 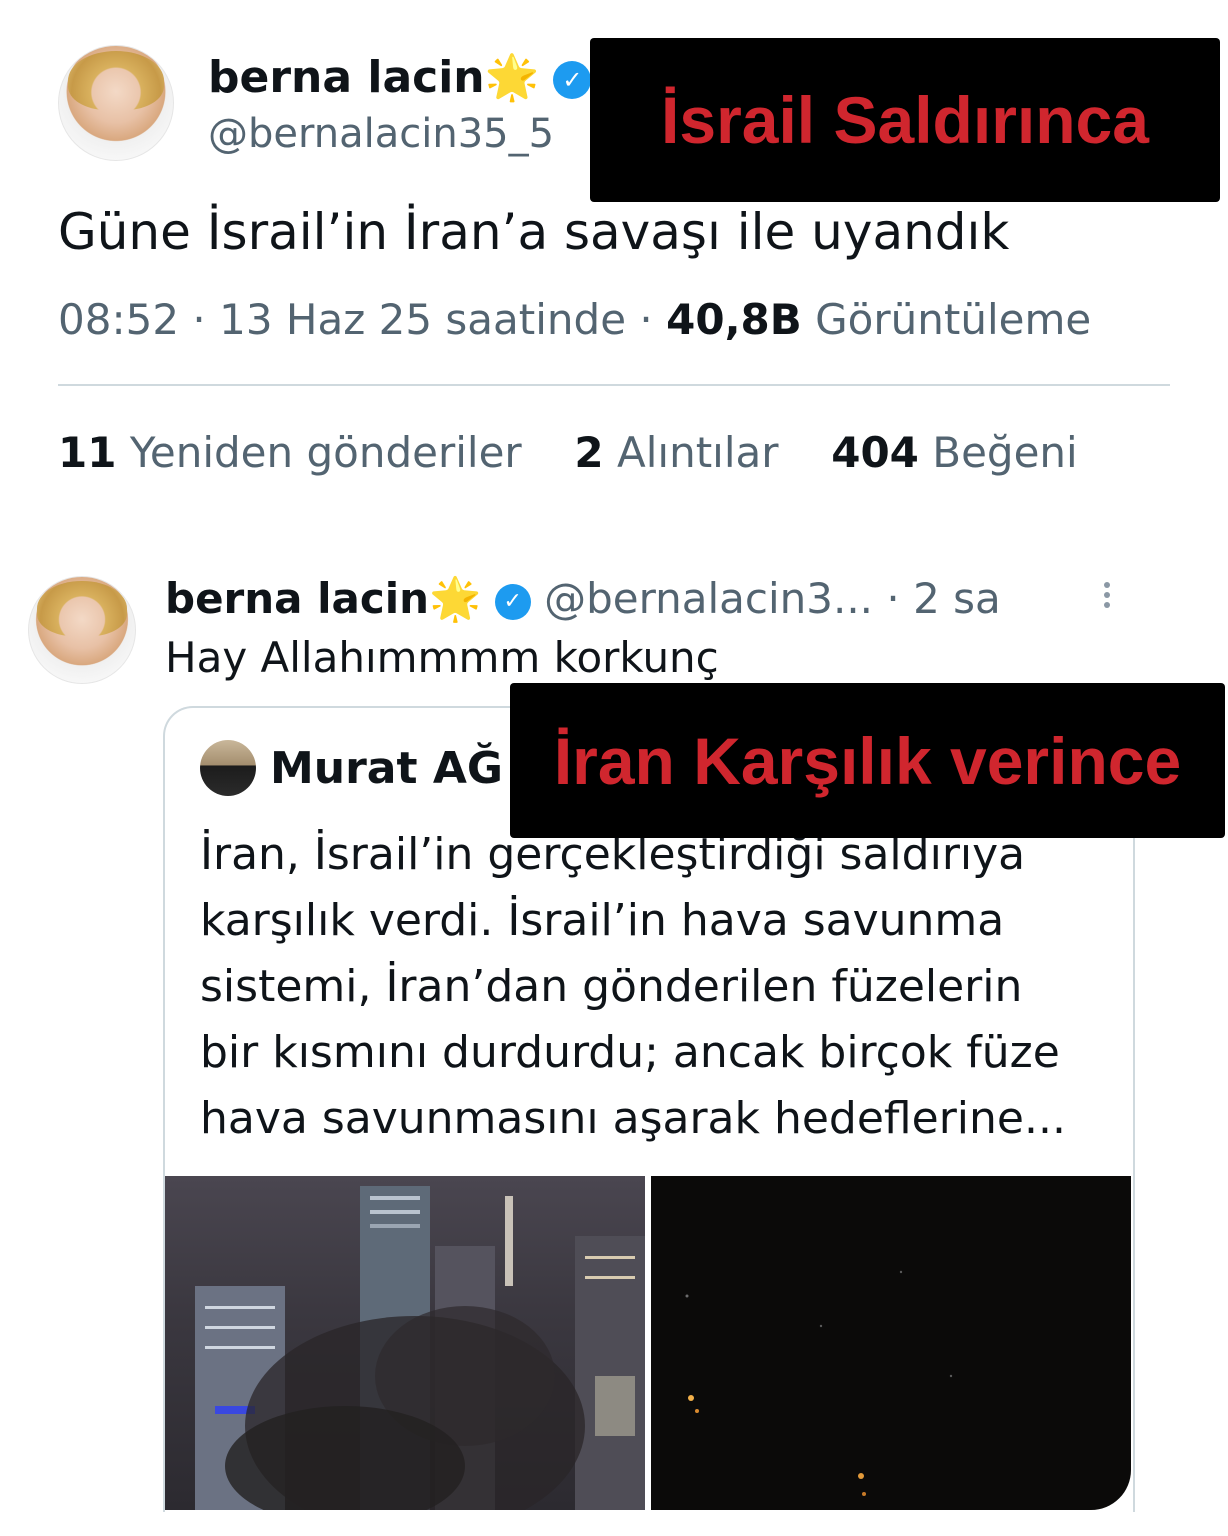 I want to click on quotes-stat: 2 Alıntılar, so click(x=676, y=452).